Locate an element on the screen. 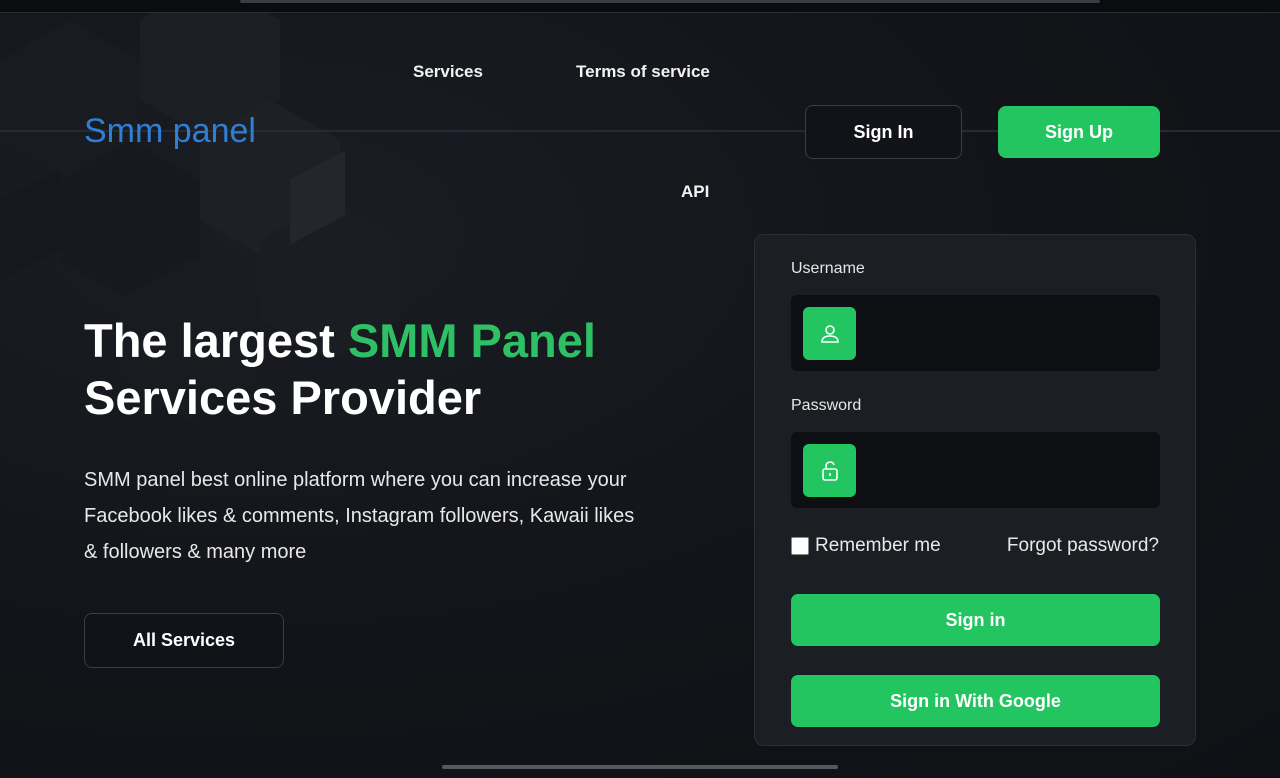  password-field-wrapper is located at coordinates (975, 470).